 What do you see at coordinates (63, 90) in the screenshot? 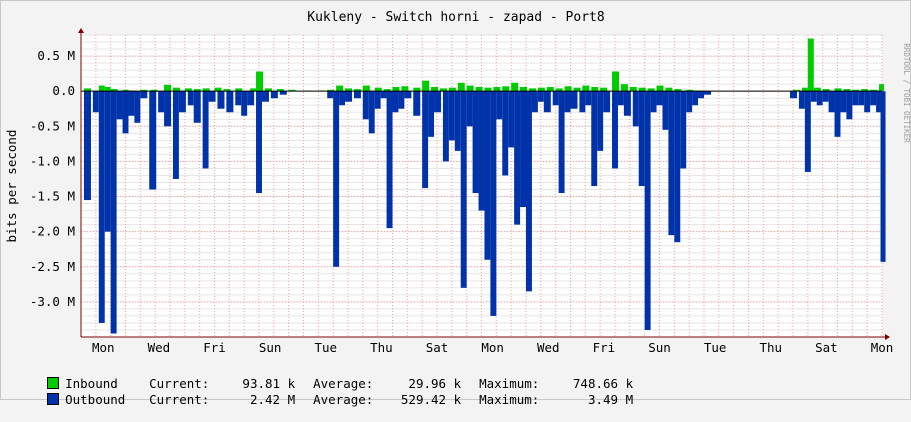
I see `y-tick-label: 0.0` at bounding box center [63, 90].